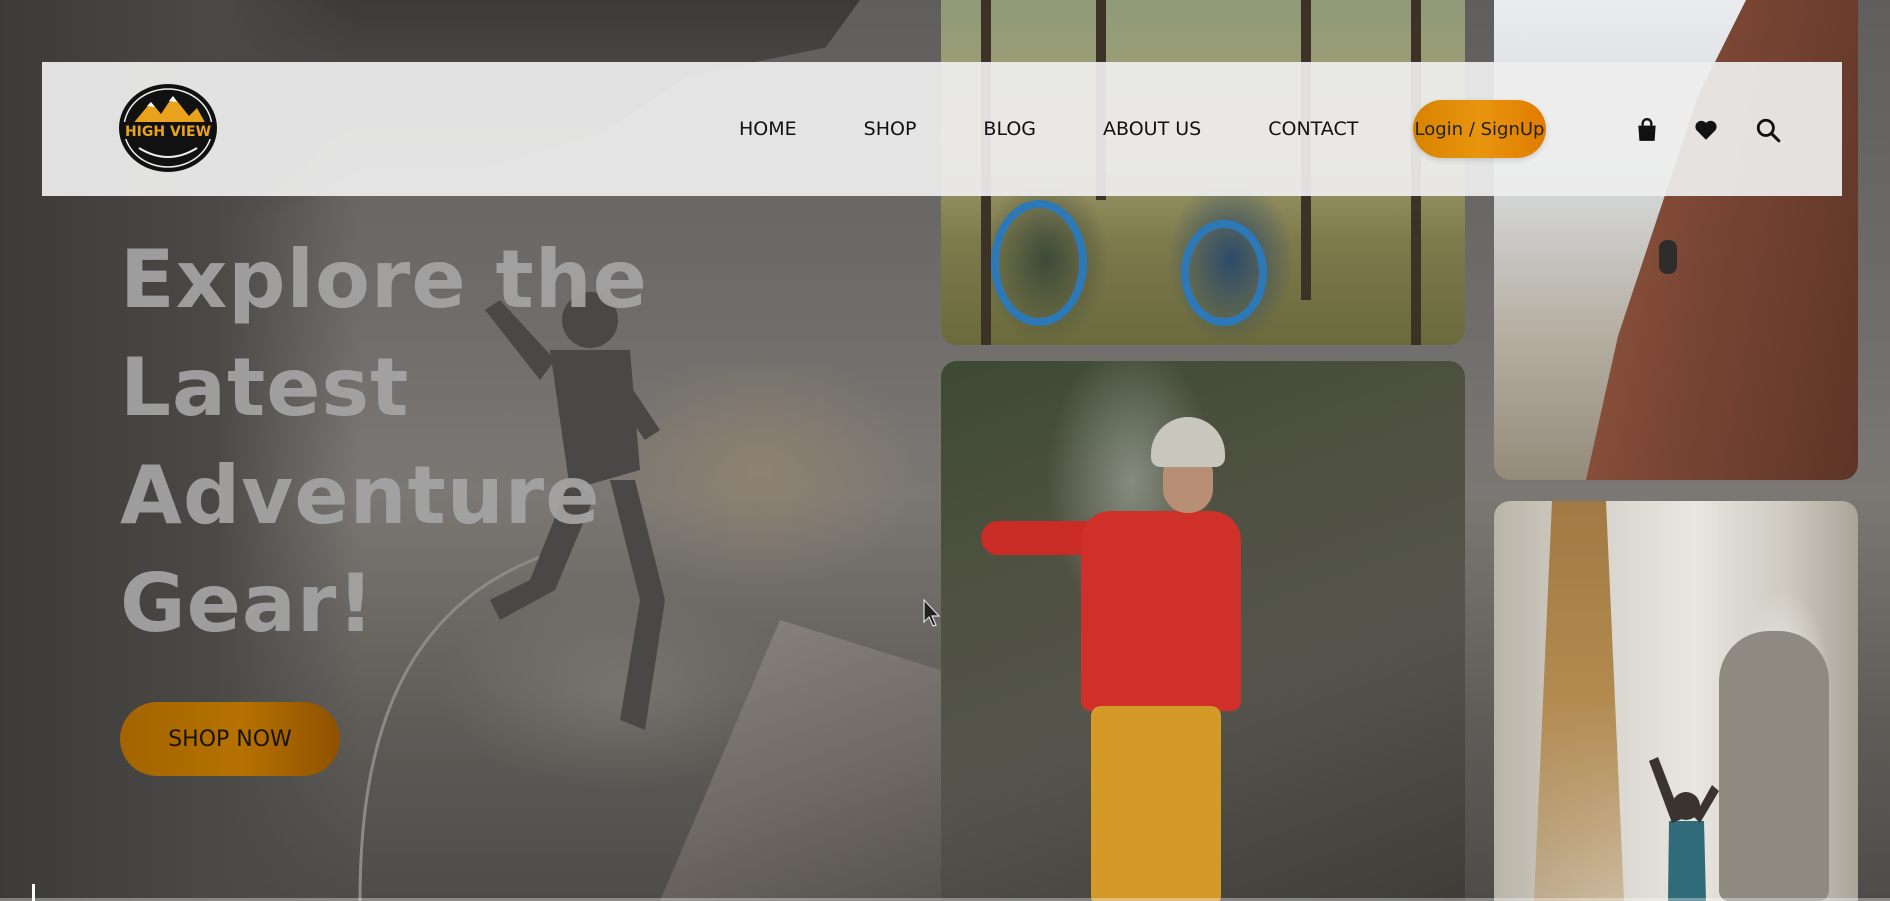  I want to click on hero-title-line-2: Latest, so click(265, 387).